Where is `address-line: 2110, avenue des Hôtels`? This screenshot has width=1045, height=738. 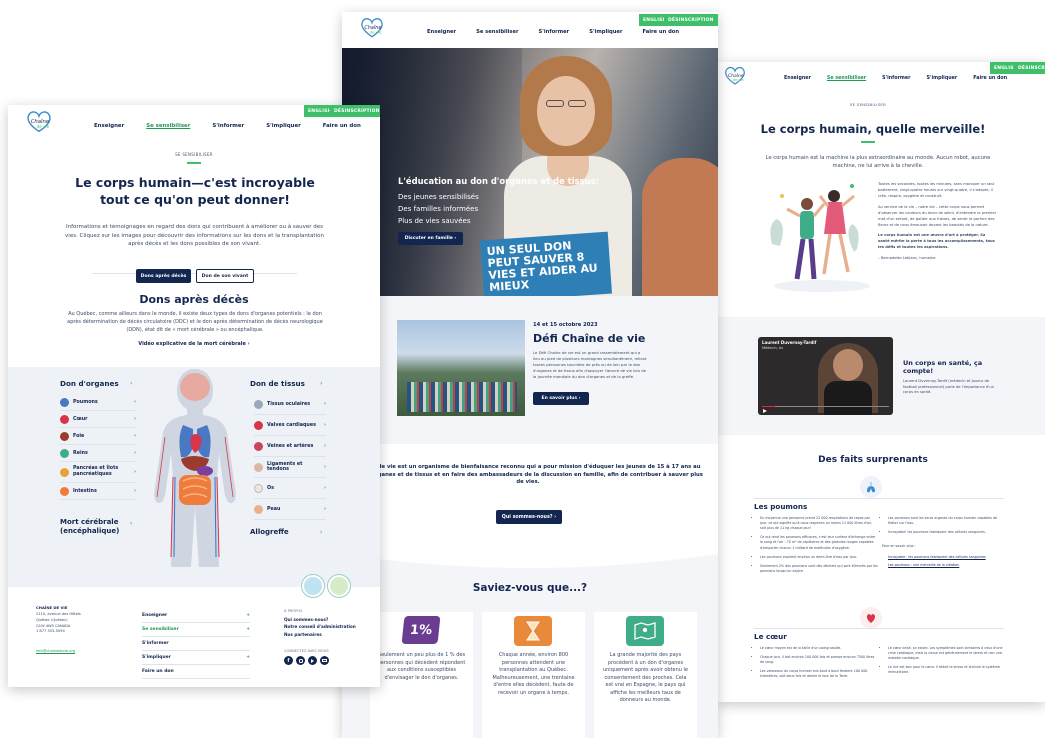
address-line: 2110, avenue des Hôtels is located at coordinates (58, 614).